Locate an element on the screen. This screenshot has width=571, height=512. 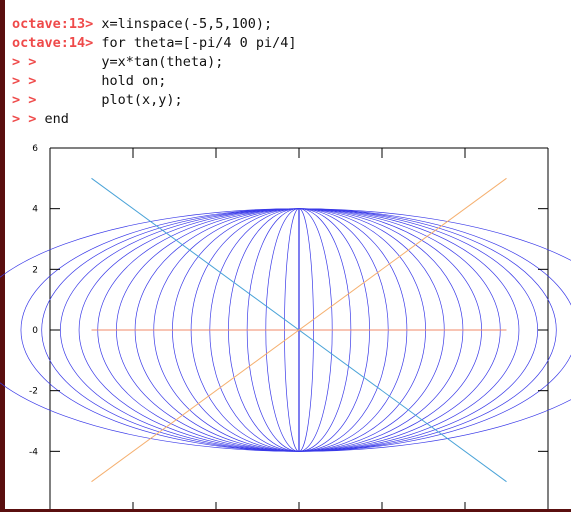
terminal-command: y=x*tan(theta); is located at coordinates (130, 62).